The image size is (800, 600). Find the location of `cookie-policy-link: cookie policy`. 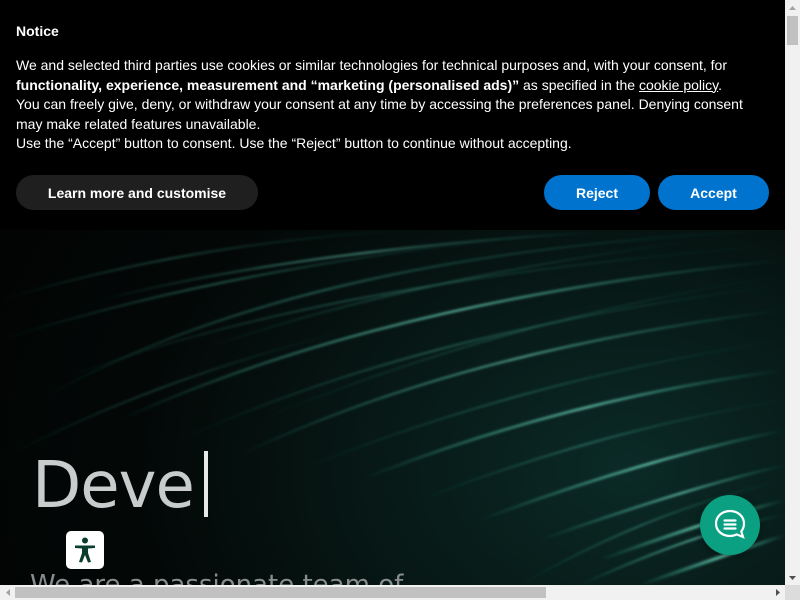

cookie-policy-link: cookie policy is located at coordinates (678, 85).